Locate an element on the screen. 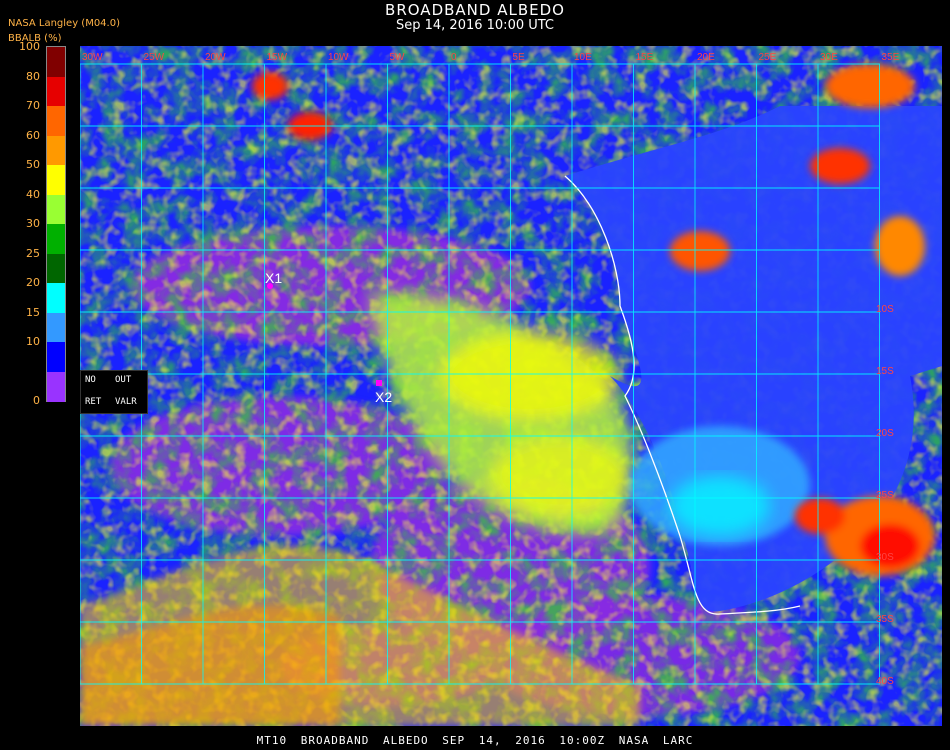 The image size is (950, 750). colorbar-tick-label: 10 is located at coordinates (33, 341).